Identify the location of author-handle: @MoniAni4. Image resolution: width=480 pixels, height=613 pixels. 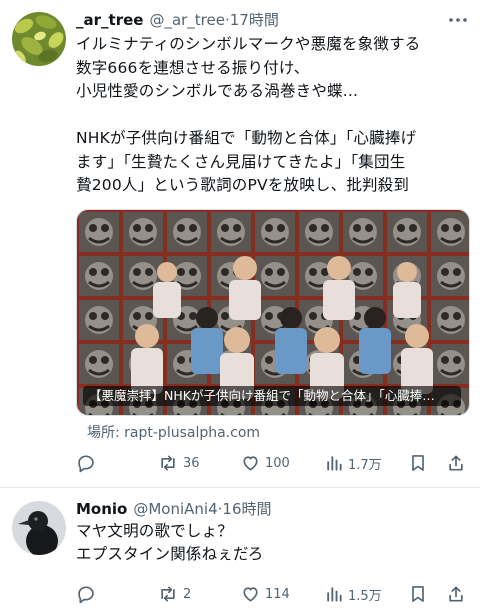
(175, 509).